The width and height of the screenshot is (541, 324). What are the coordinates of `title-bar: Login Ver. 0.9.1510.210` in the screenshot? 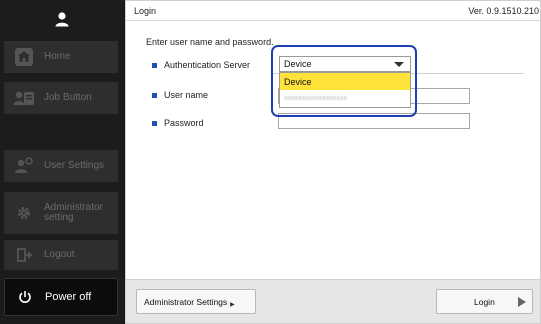 It's located at (333, 11).